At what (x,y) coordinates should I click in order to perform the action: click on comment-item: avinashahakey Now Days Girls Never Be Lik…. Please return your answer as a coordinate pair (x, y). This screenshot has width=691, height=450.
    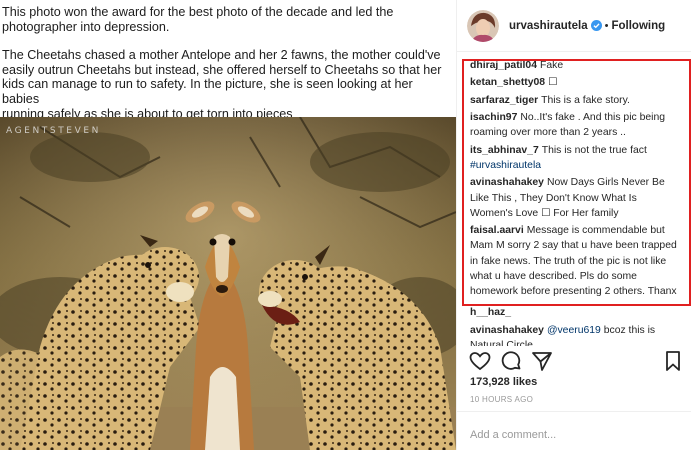
    Looking at the image, I should click on (575, 198).